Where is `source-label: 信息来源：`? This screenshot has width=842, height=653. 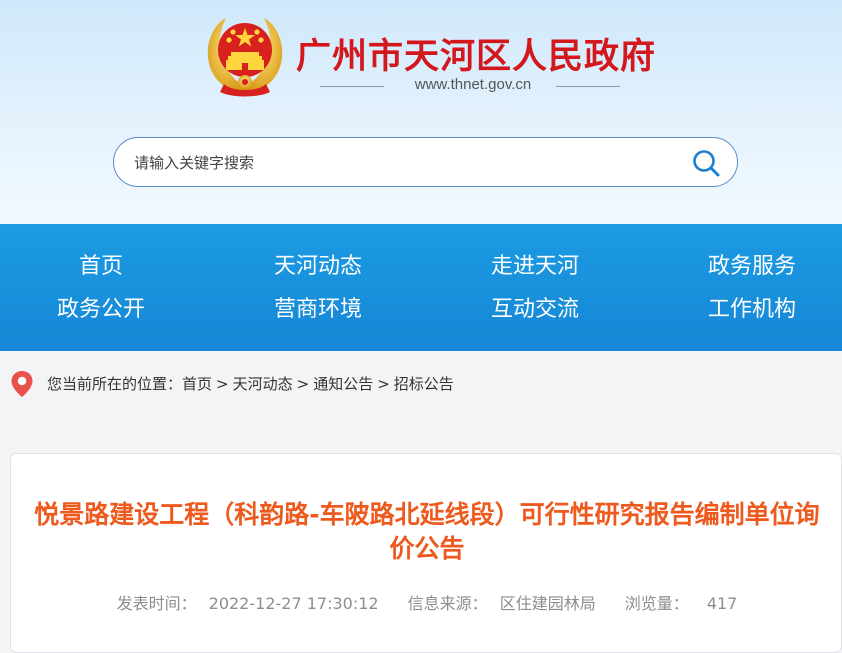 source-label: 信息来源： is located at coordinates (447, 603).